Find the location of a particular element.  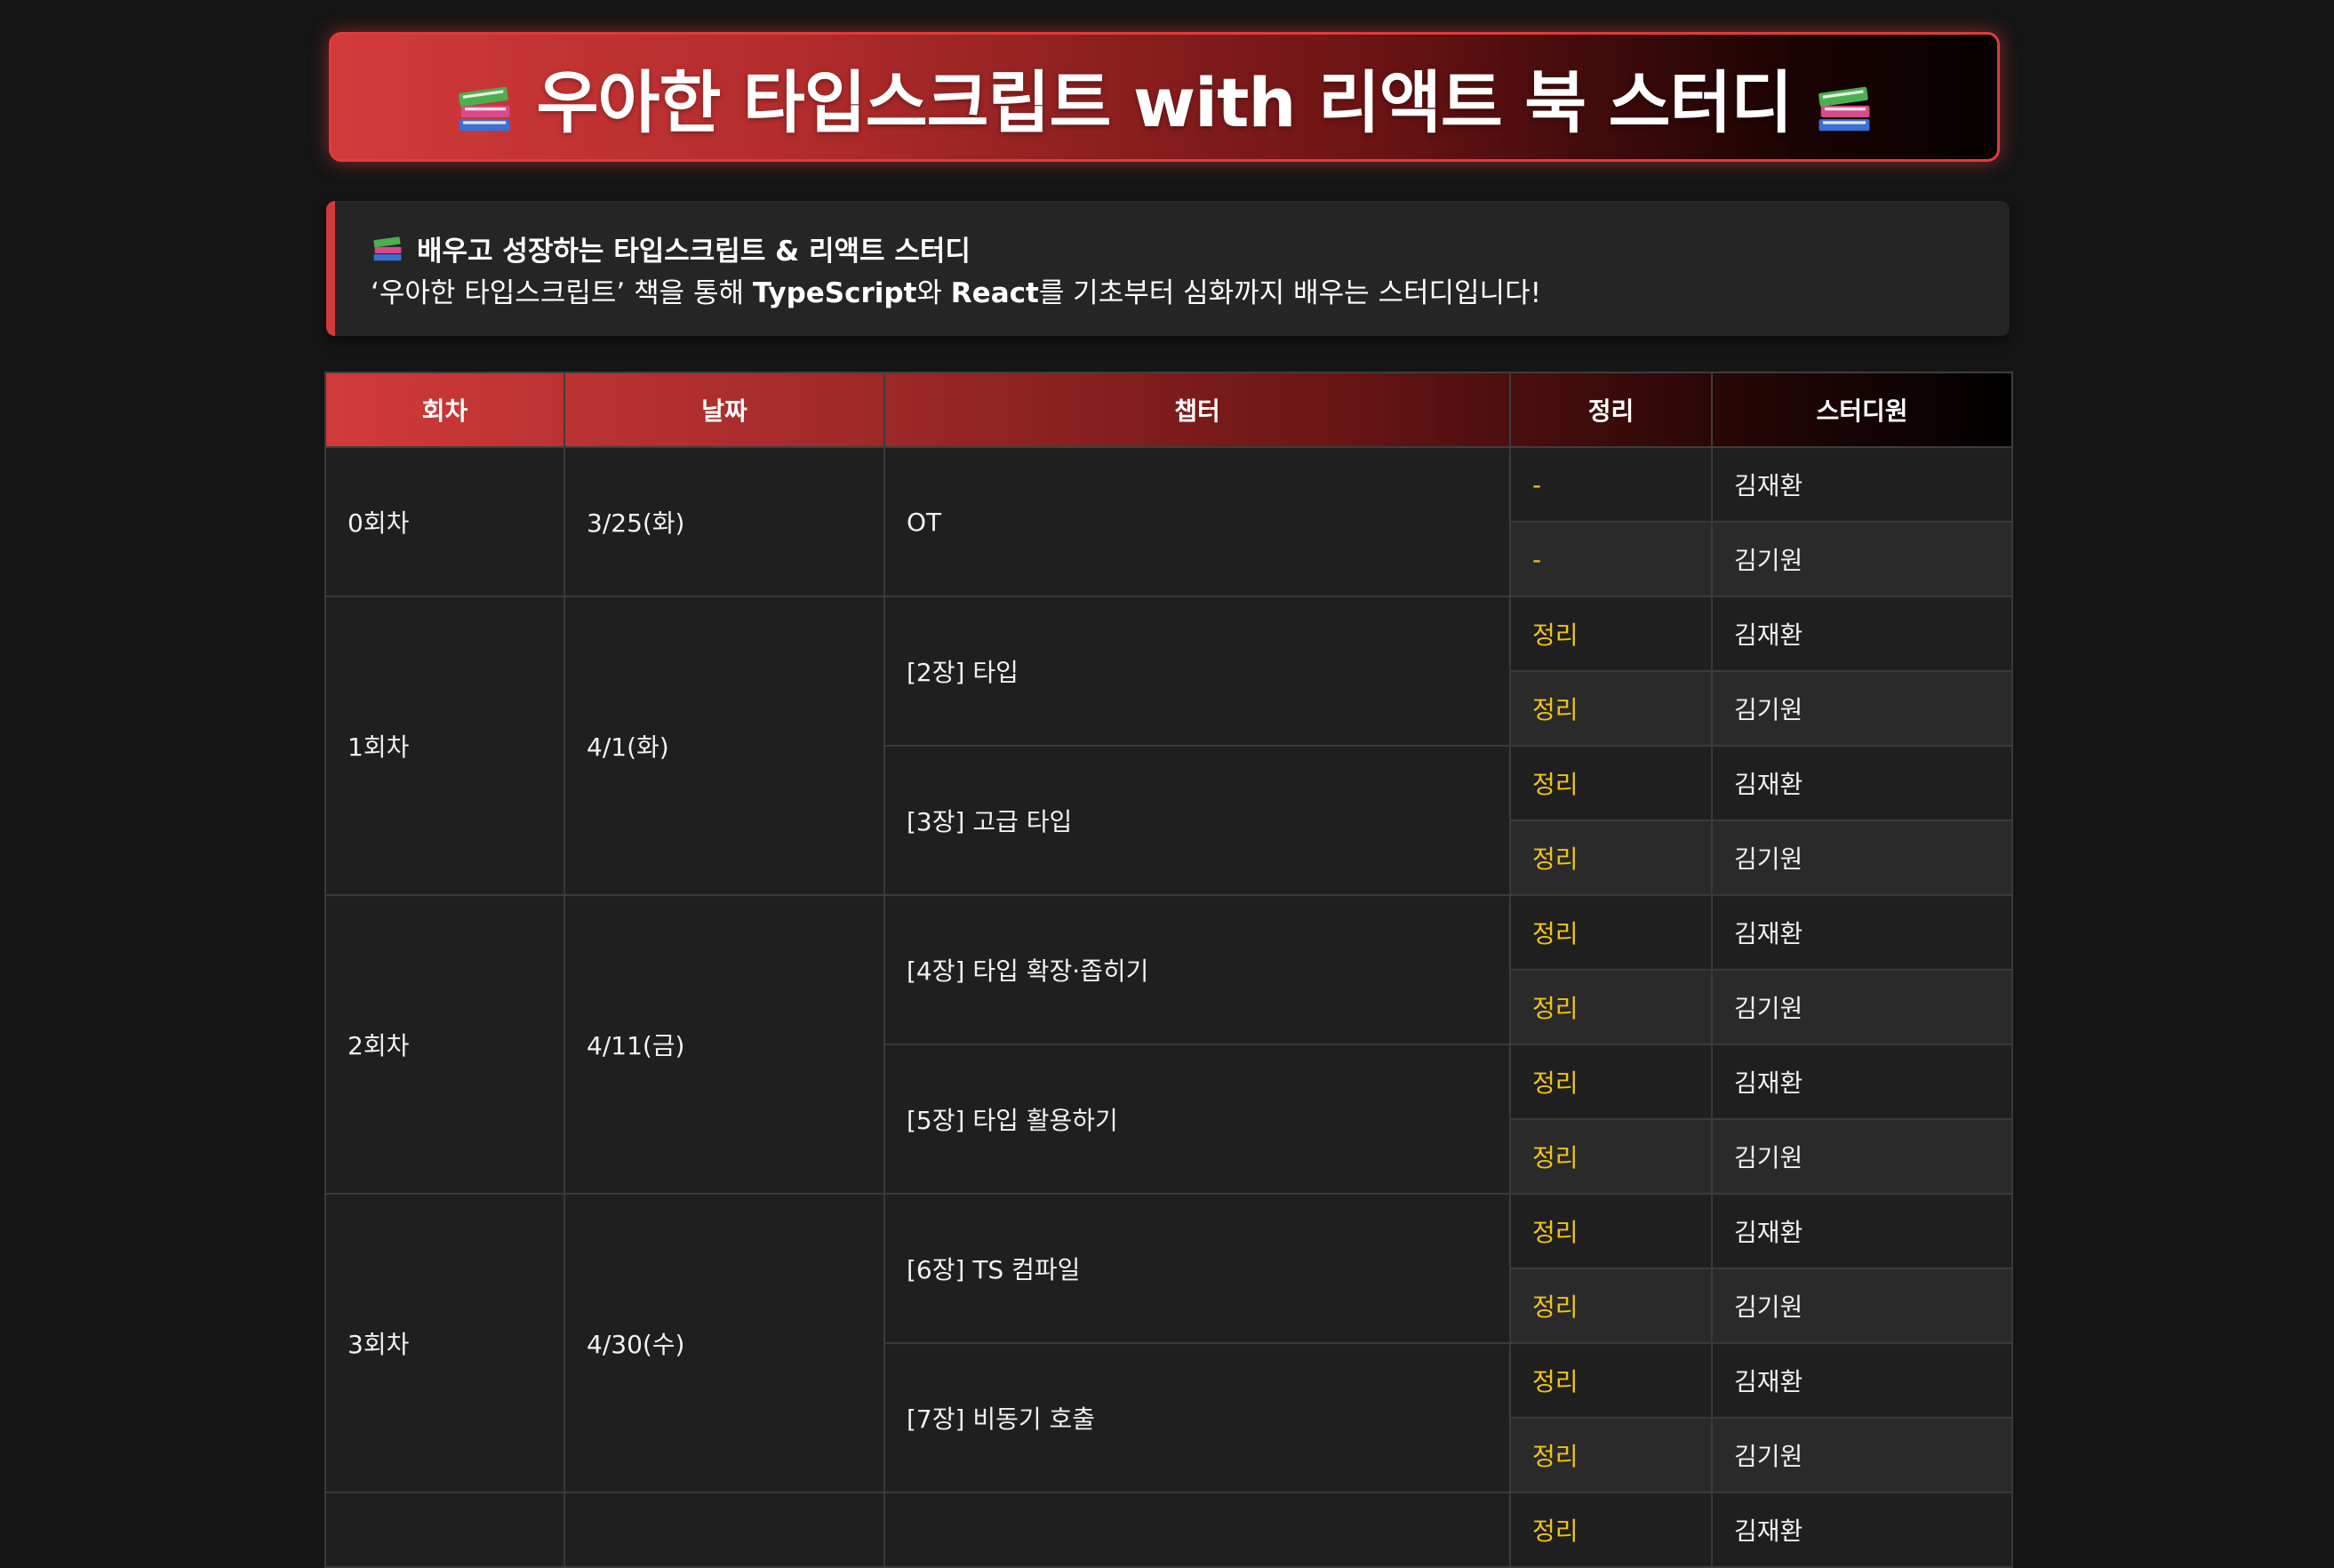

chapter-cell: [6장] TS 컴파일 is located at coordinates (1197, 1268).